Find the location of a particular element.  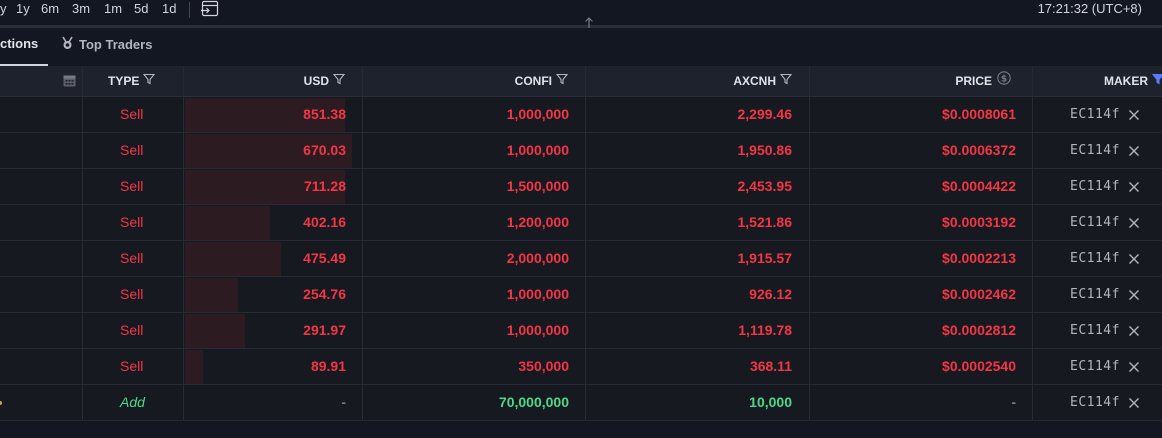

timeframe-6m: 6m is located at coordinates (50, 8).